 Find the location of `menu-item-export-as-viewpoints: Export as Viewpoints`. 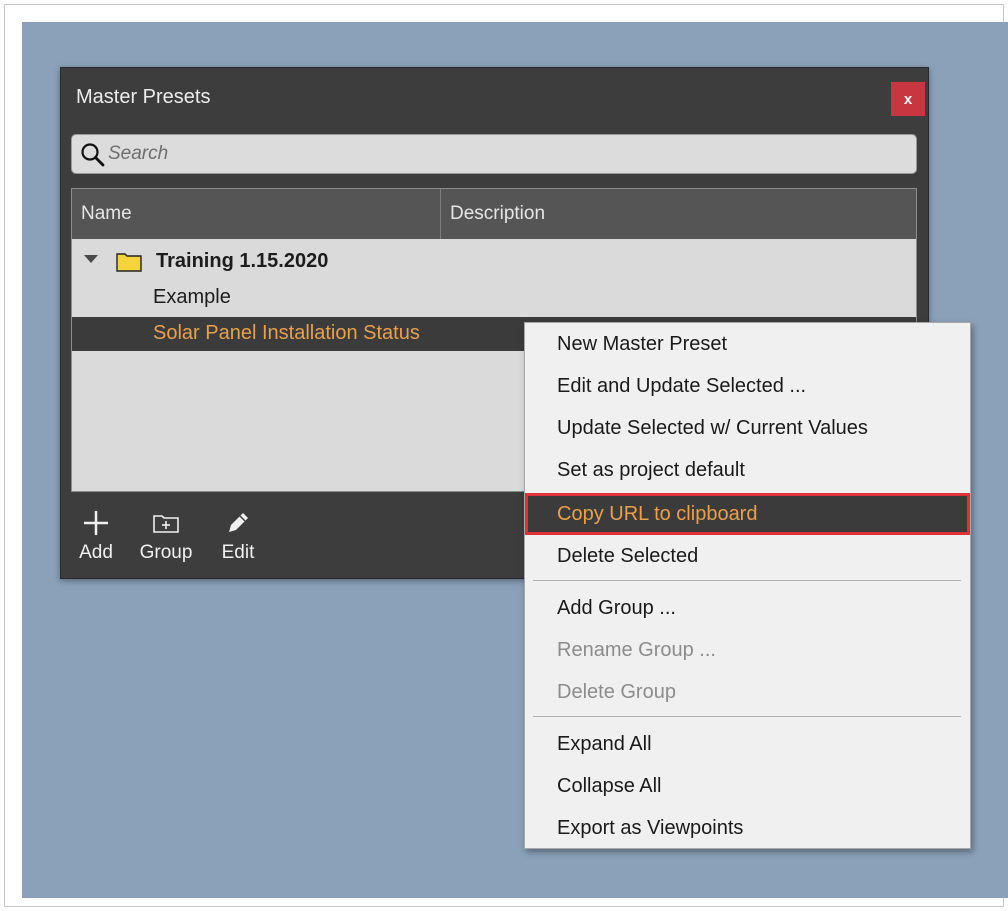

menu-item-export-as-viewpoints: Export as Viewpoints is located at coordinates (747, 828).